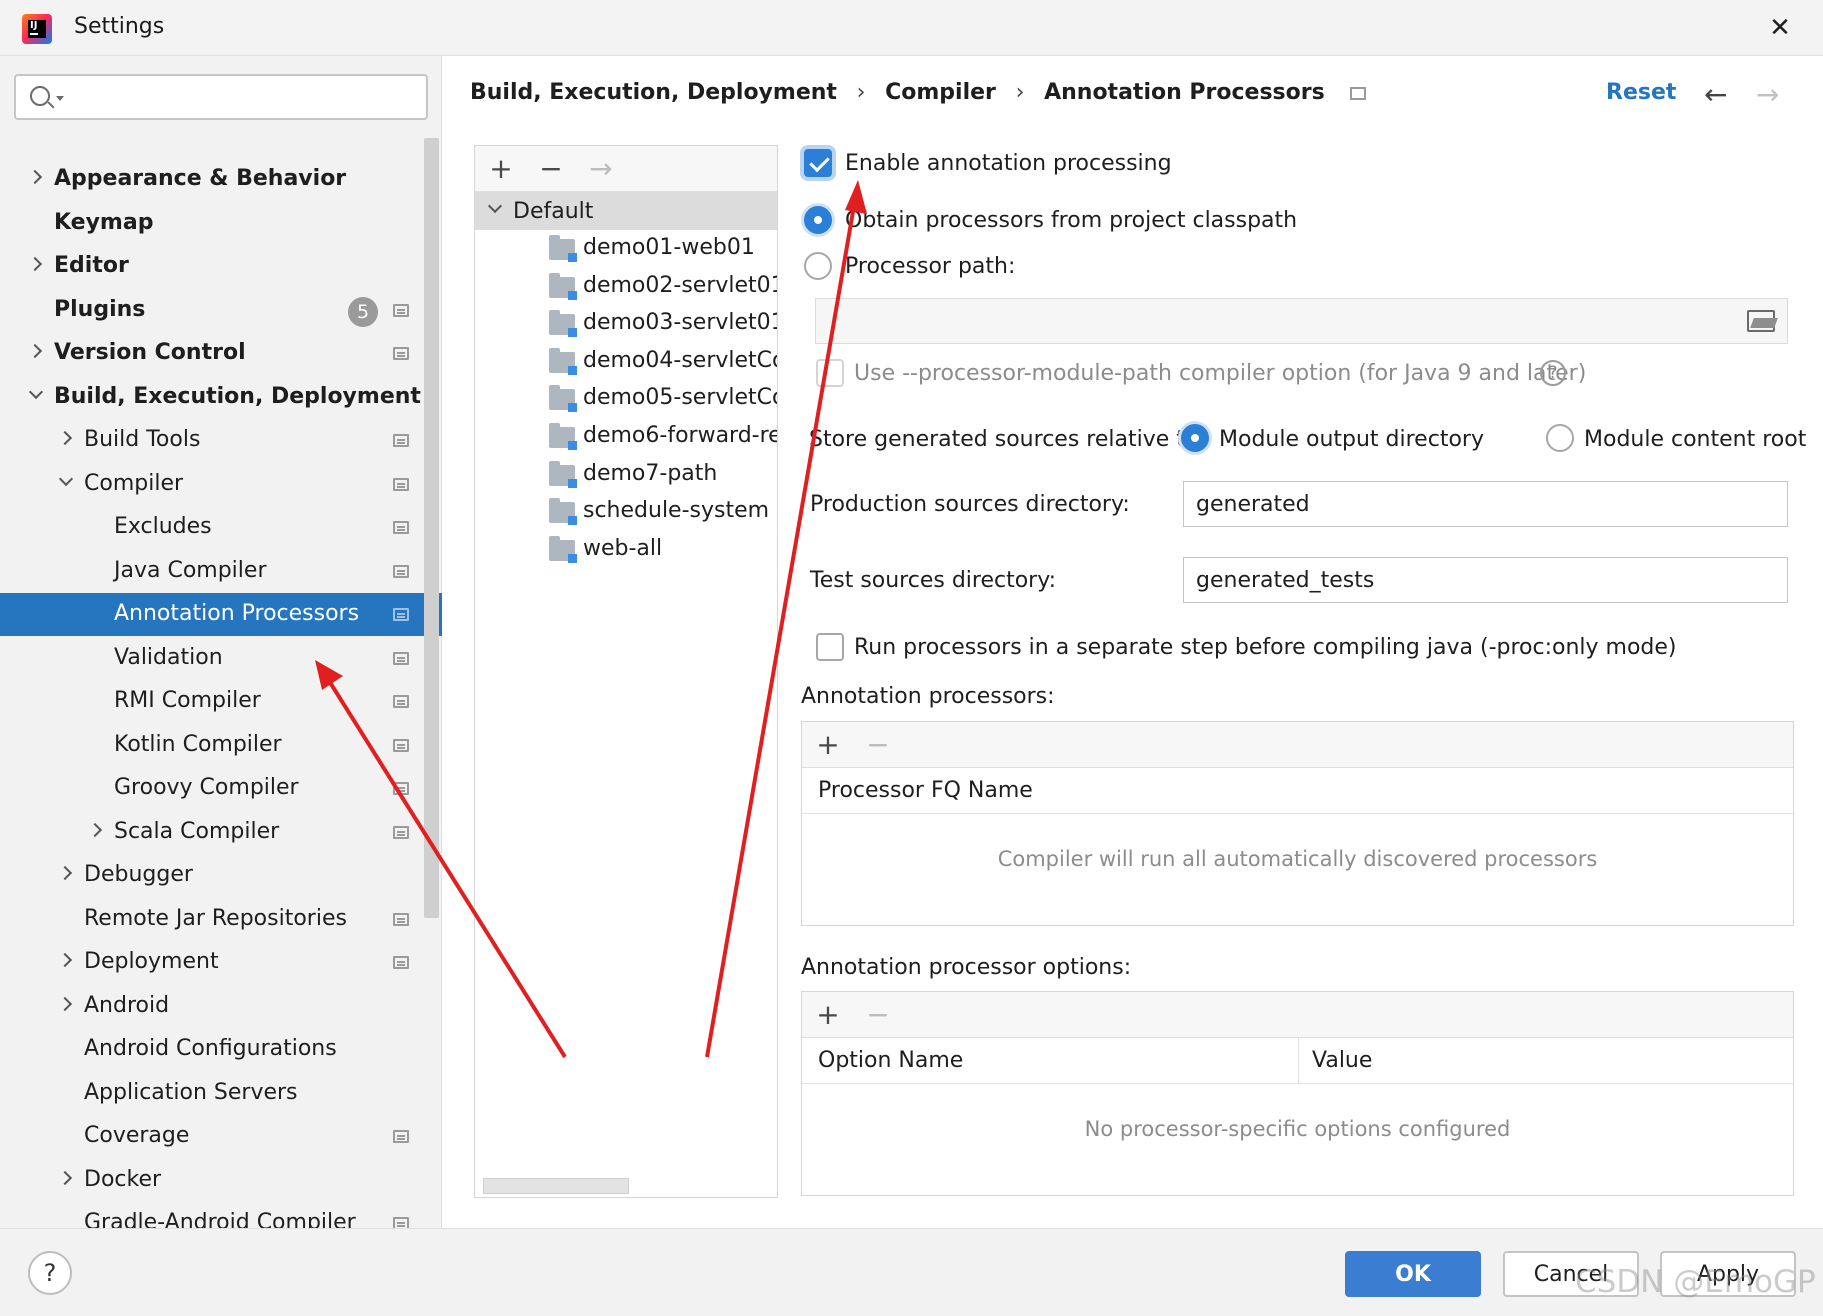  Describe the element at coordinates (551, 169) in the screenshot. I see `remove-profile-button: −` at that location.